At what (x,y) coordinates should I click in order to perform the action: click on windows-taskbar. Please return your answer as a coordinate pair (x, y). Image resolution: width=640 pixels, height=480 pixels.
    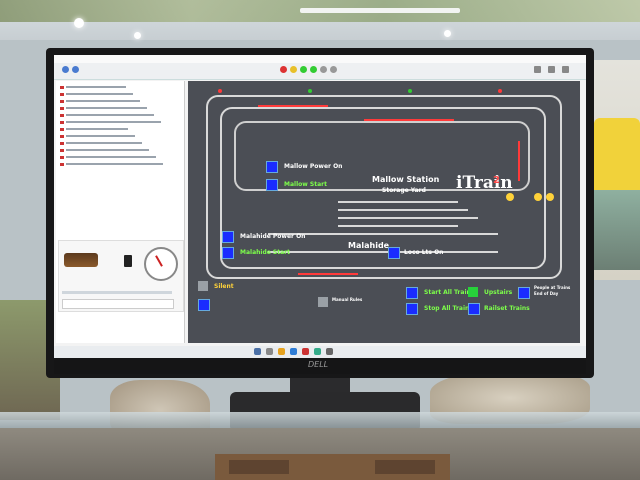
    Looking at the image, I should click on (320, 352).